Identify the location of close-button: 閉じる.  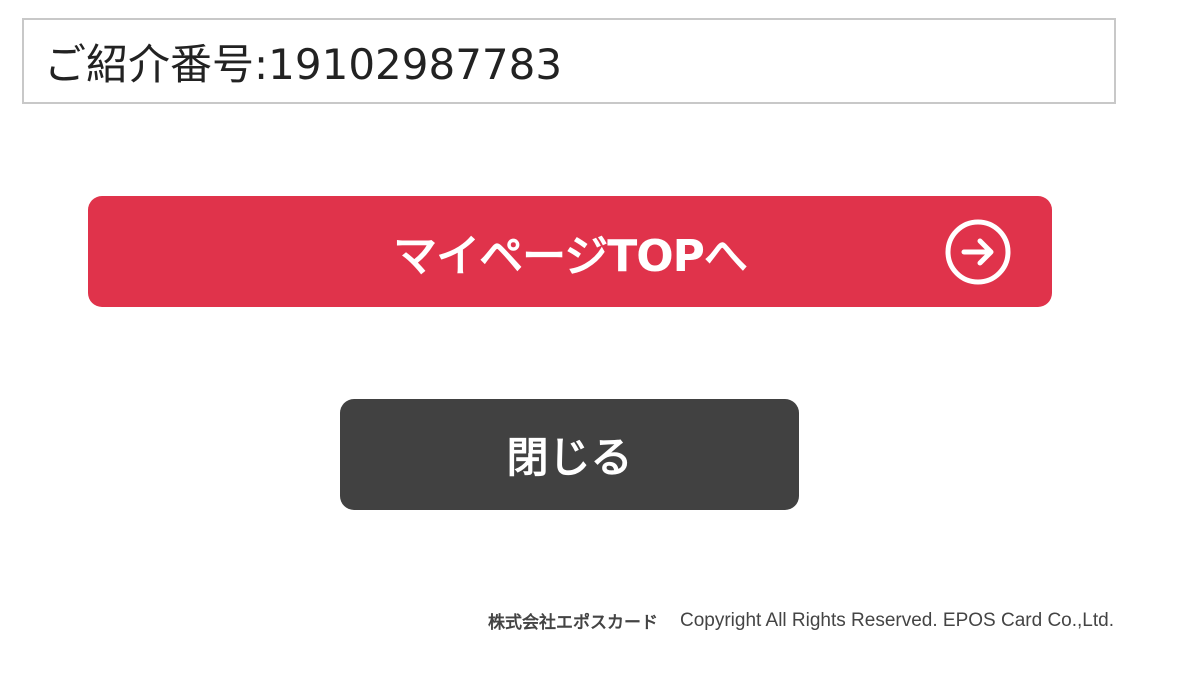
(569, 454).